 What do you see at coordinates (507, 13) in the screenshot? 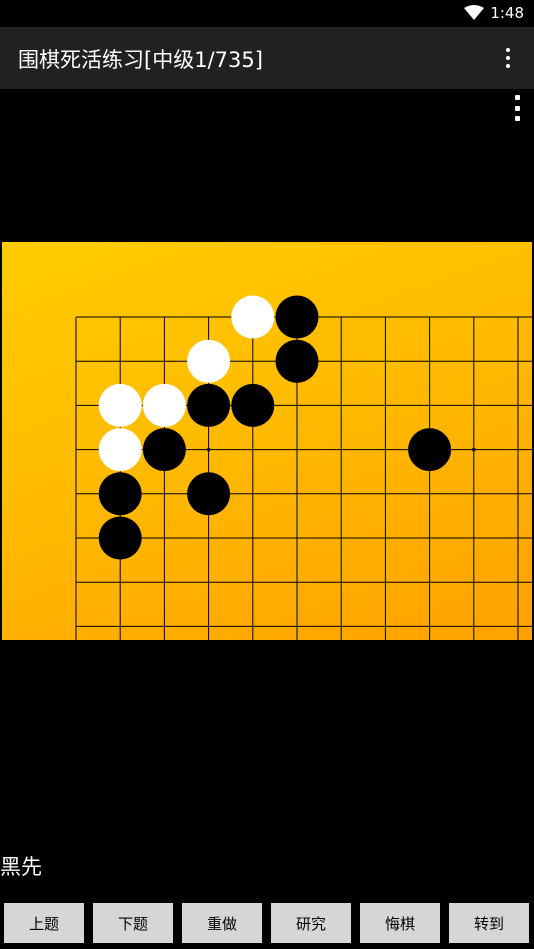
I see `status-time: 1:48` at bounding box center [507, 13].